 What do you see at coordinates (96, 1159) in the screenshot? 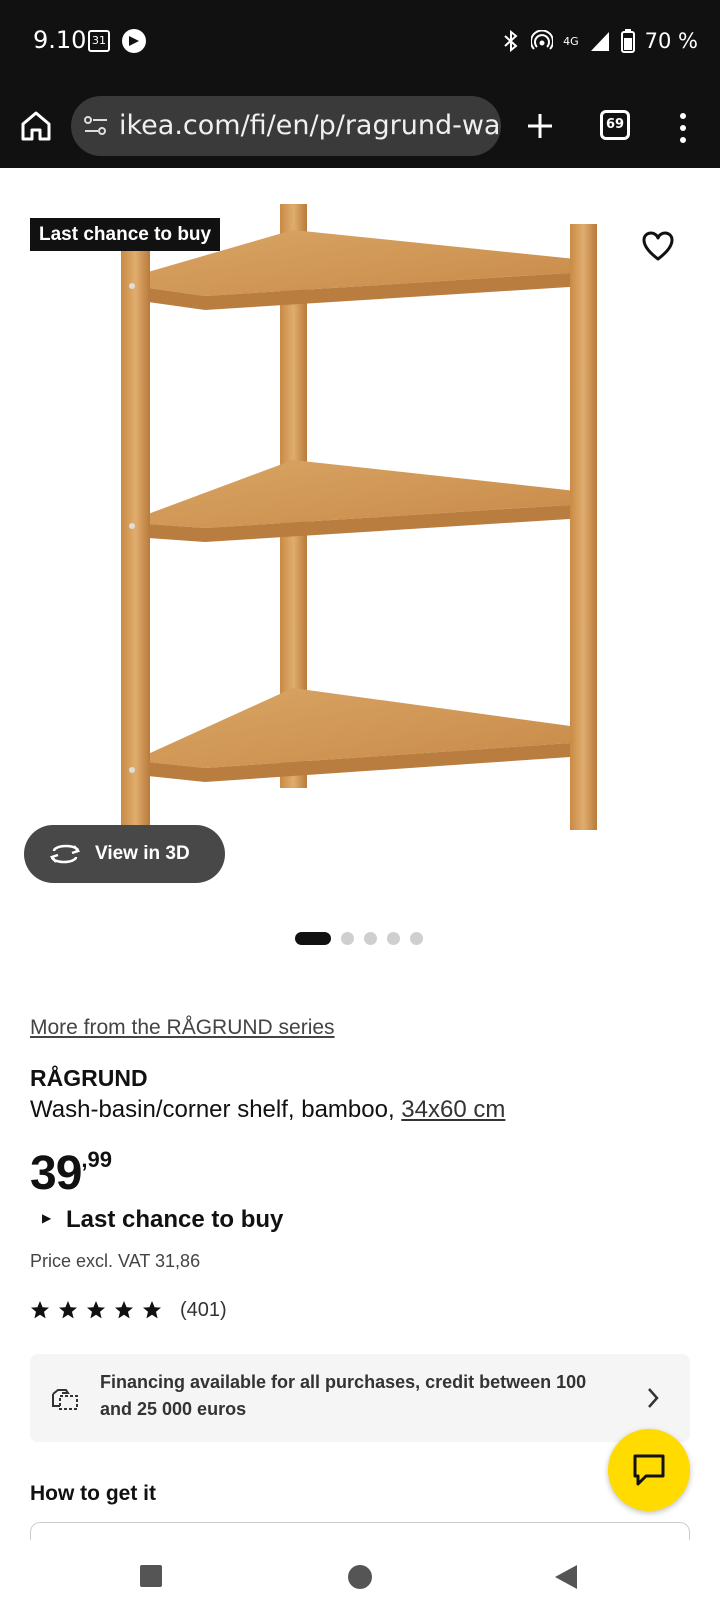
I see `price-decimal: ,99` at bounding box center [96, 1159].